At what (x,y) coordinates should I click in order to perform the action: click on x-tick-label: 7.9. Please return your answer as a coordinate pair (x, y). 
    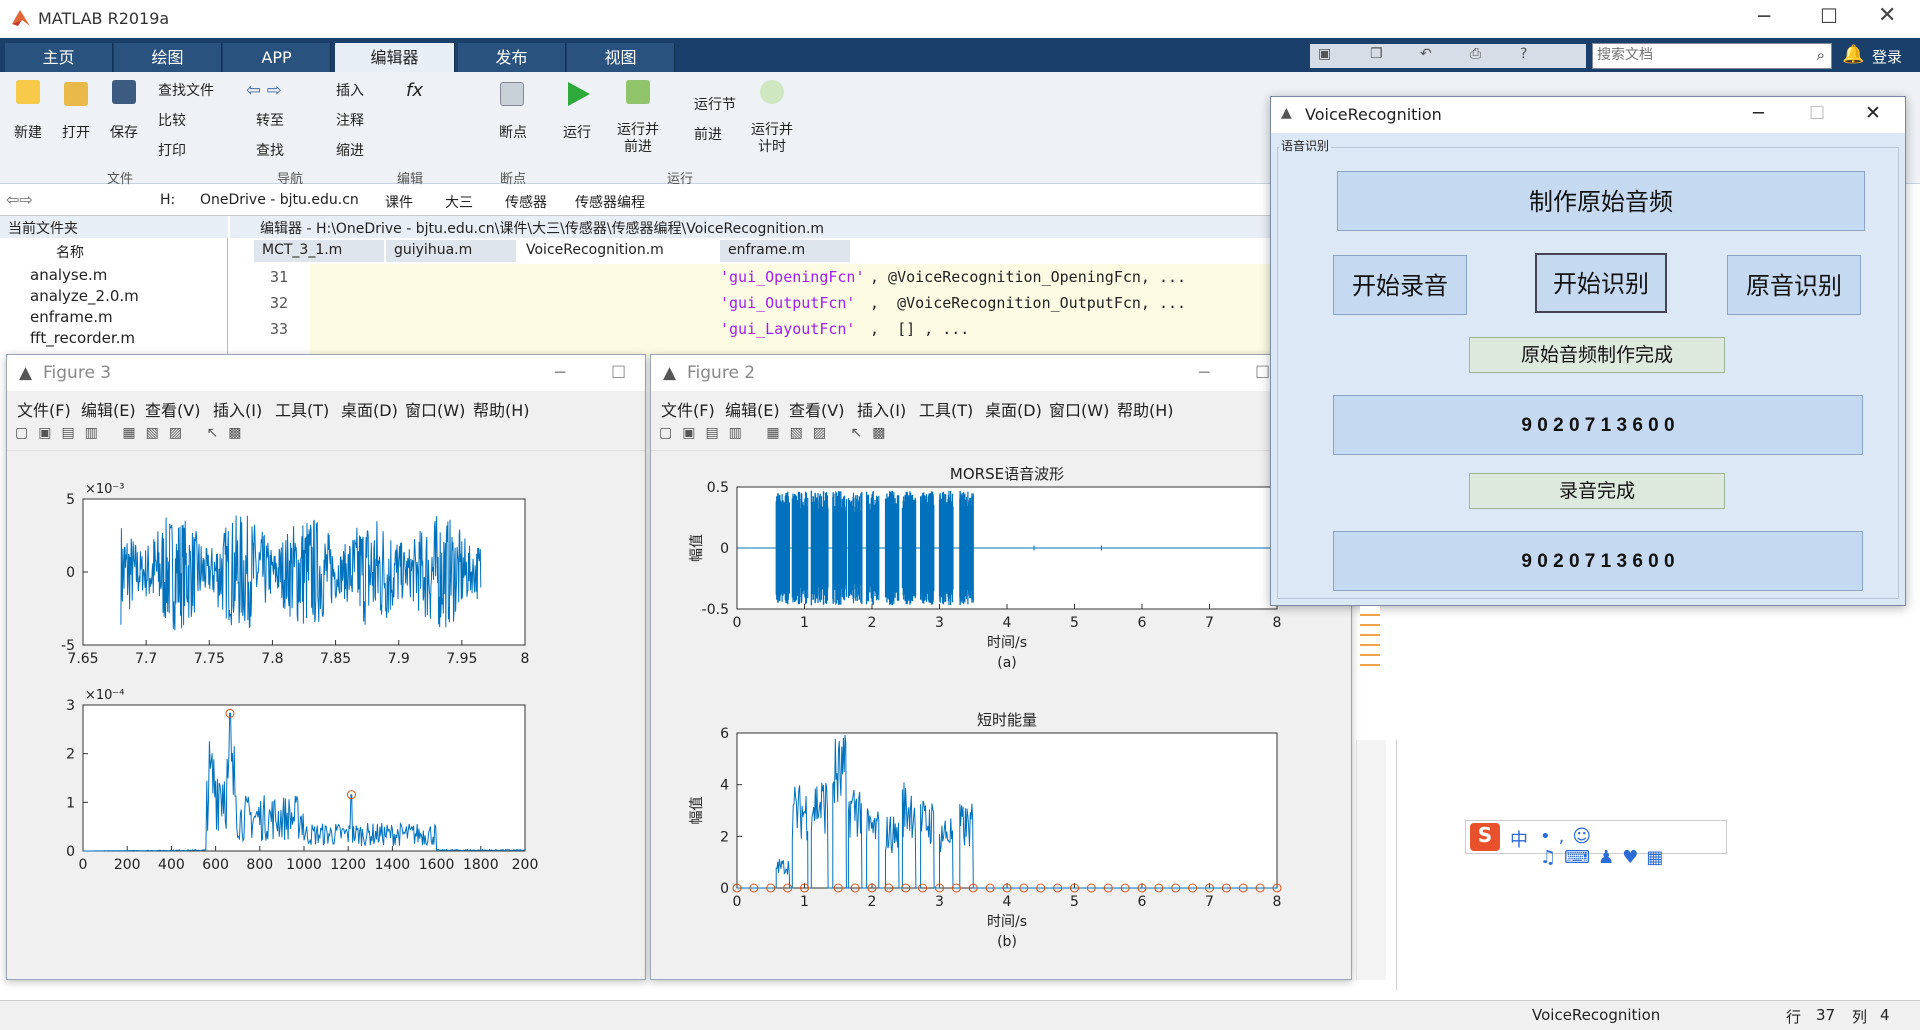
    Looking at the image, I should click on (399, 659).